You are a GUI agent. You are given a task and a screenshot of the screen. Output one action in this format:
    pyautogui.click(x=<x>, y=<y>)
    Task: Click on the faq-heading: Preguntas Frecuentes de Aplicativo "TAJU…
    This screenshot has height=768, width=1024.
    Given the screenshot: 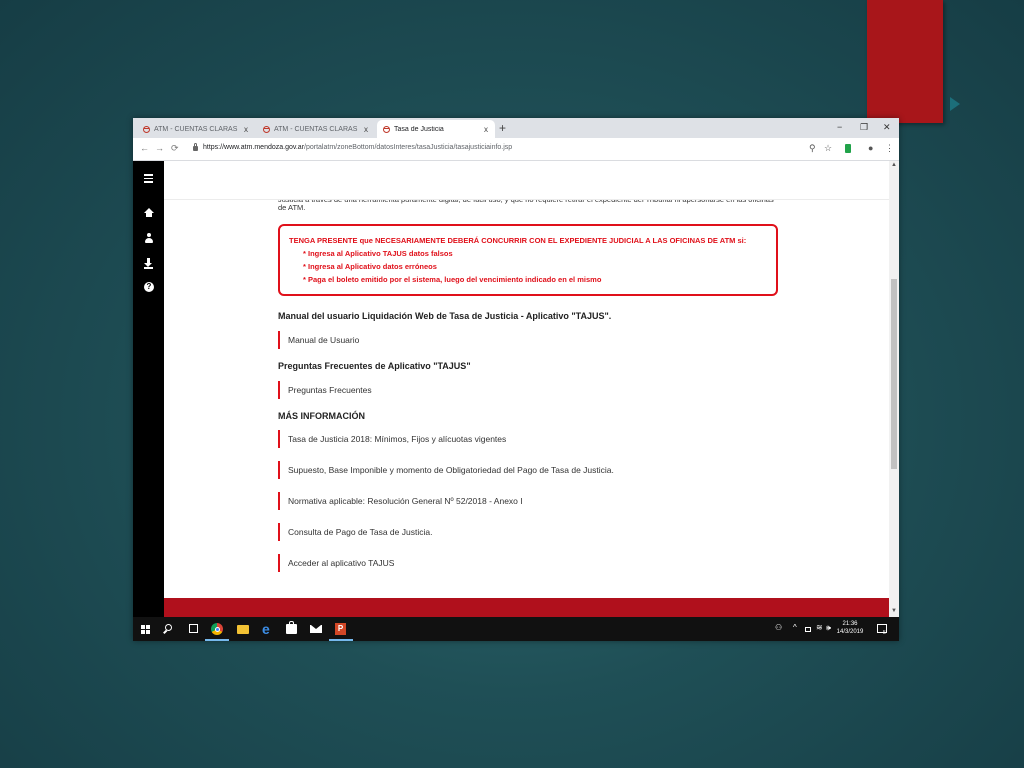 What is the action you would take?
    pyautogui.click(x=374, y=366)
    